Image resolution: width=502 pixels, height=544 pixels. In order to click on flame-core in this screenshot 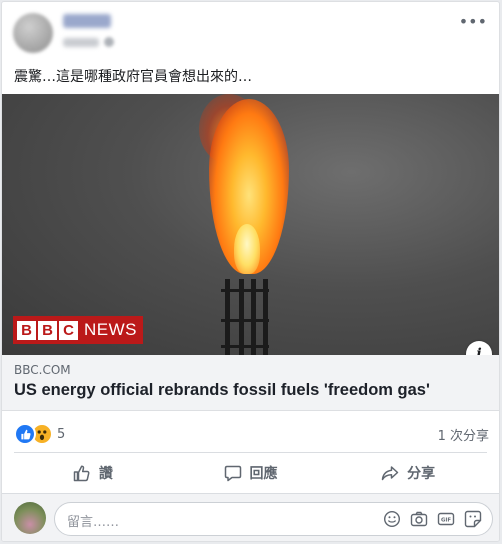, I will do `click(247, 249)`.